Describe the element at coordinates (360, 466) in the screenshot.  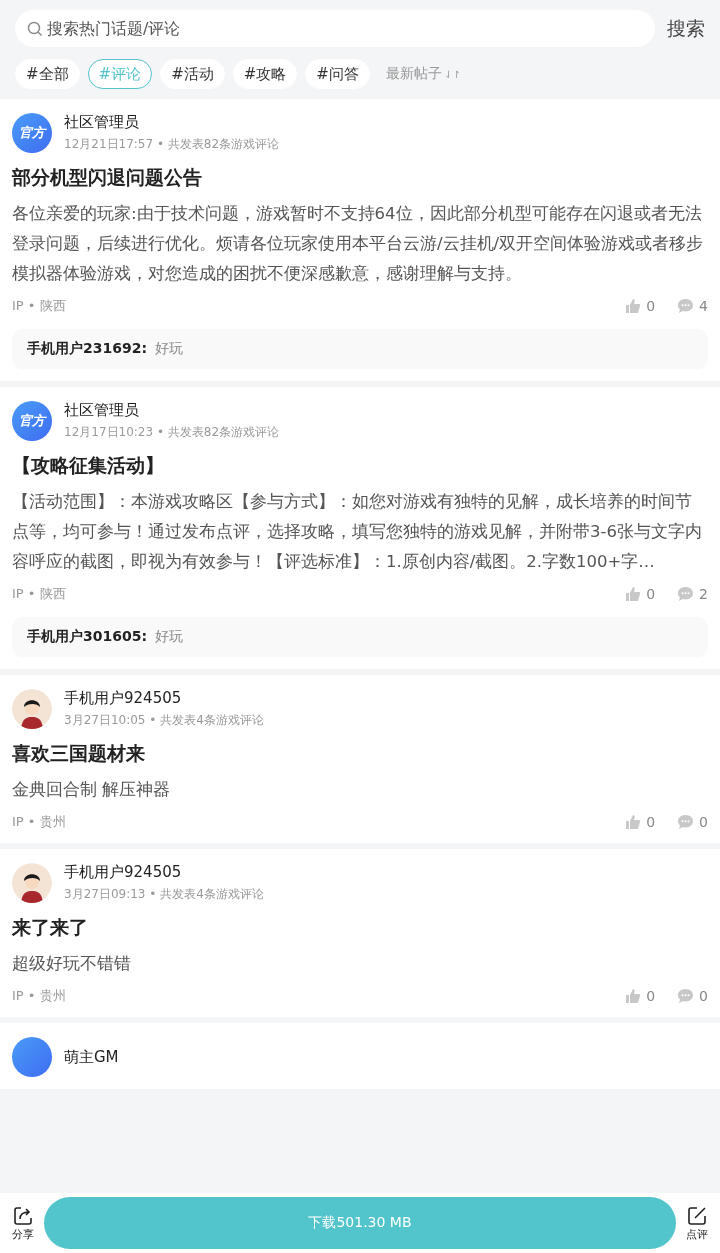
I see `post-title: 【攻略征集活动】` at that location.